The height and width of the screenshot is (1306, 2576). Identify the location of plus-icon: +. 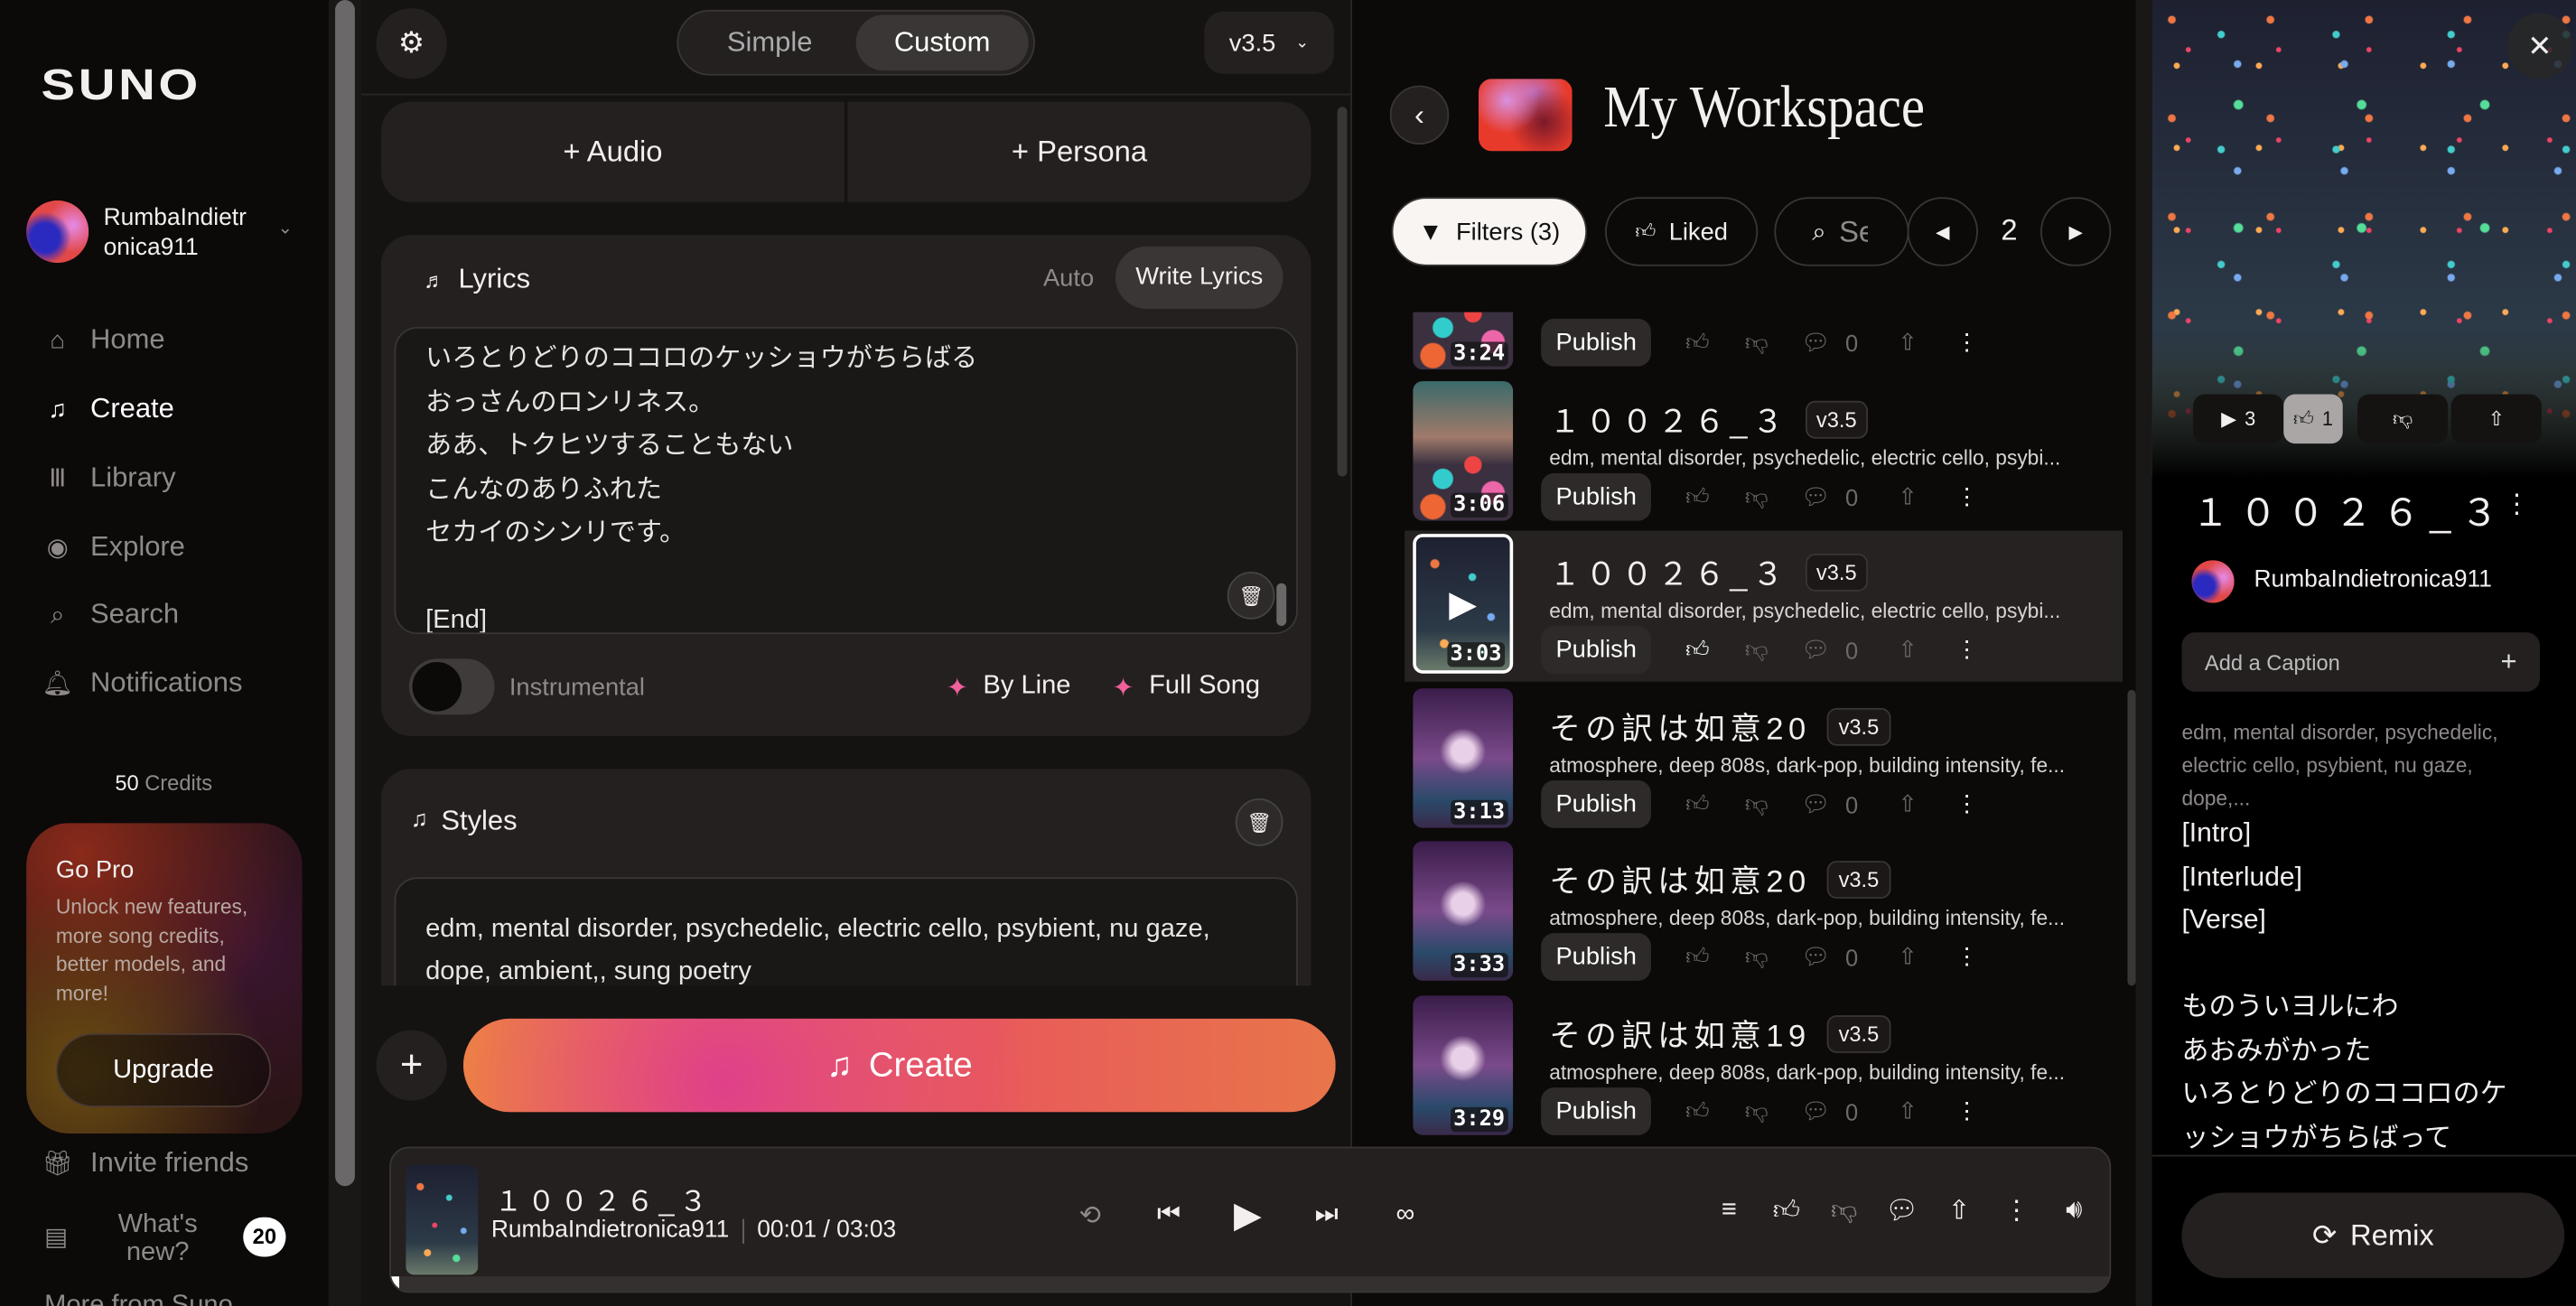
(411, 1065).